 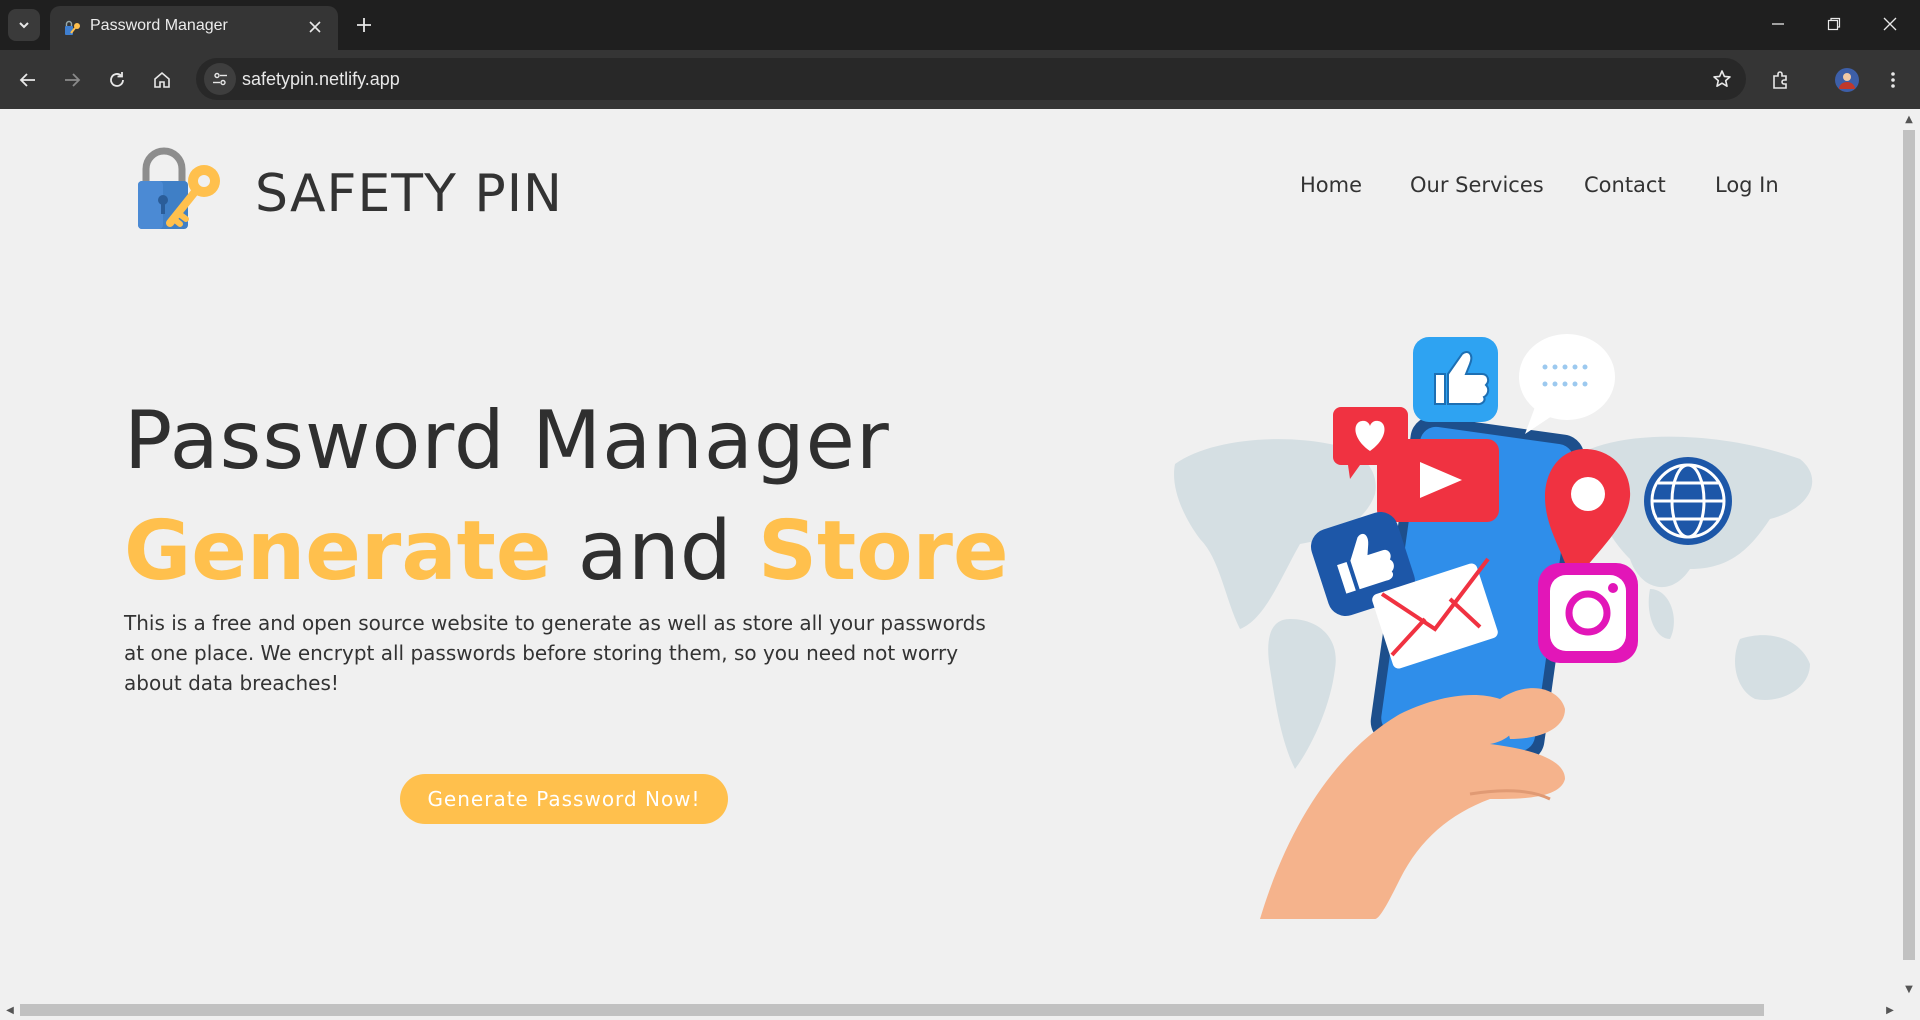 I want to click on restore-button, so click(x=1834, y=24).